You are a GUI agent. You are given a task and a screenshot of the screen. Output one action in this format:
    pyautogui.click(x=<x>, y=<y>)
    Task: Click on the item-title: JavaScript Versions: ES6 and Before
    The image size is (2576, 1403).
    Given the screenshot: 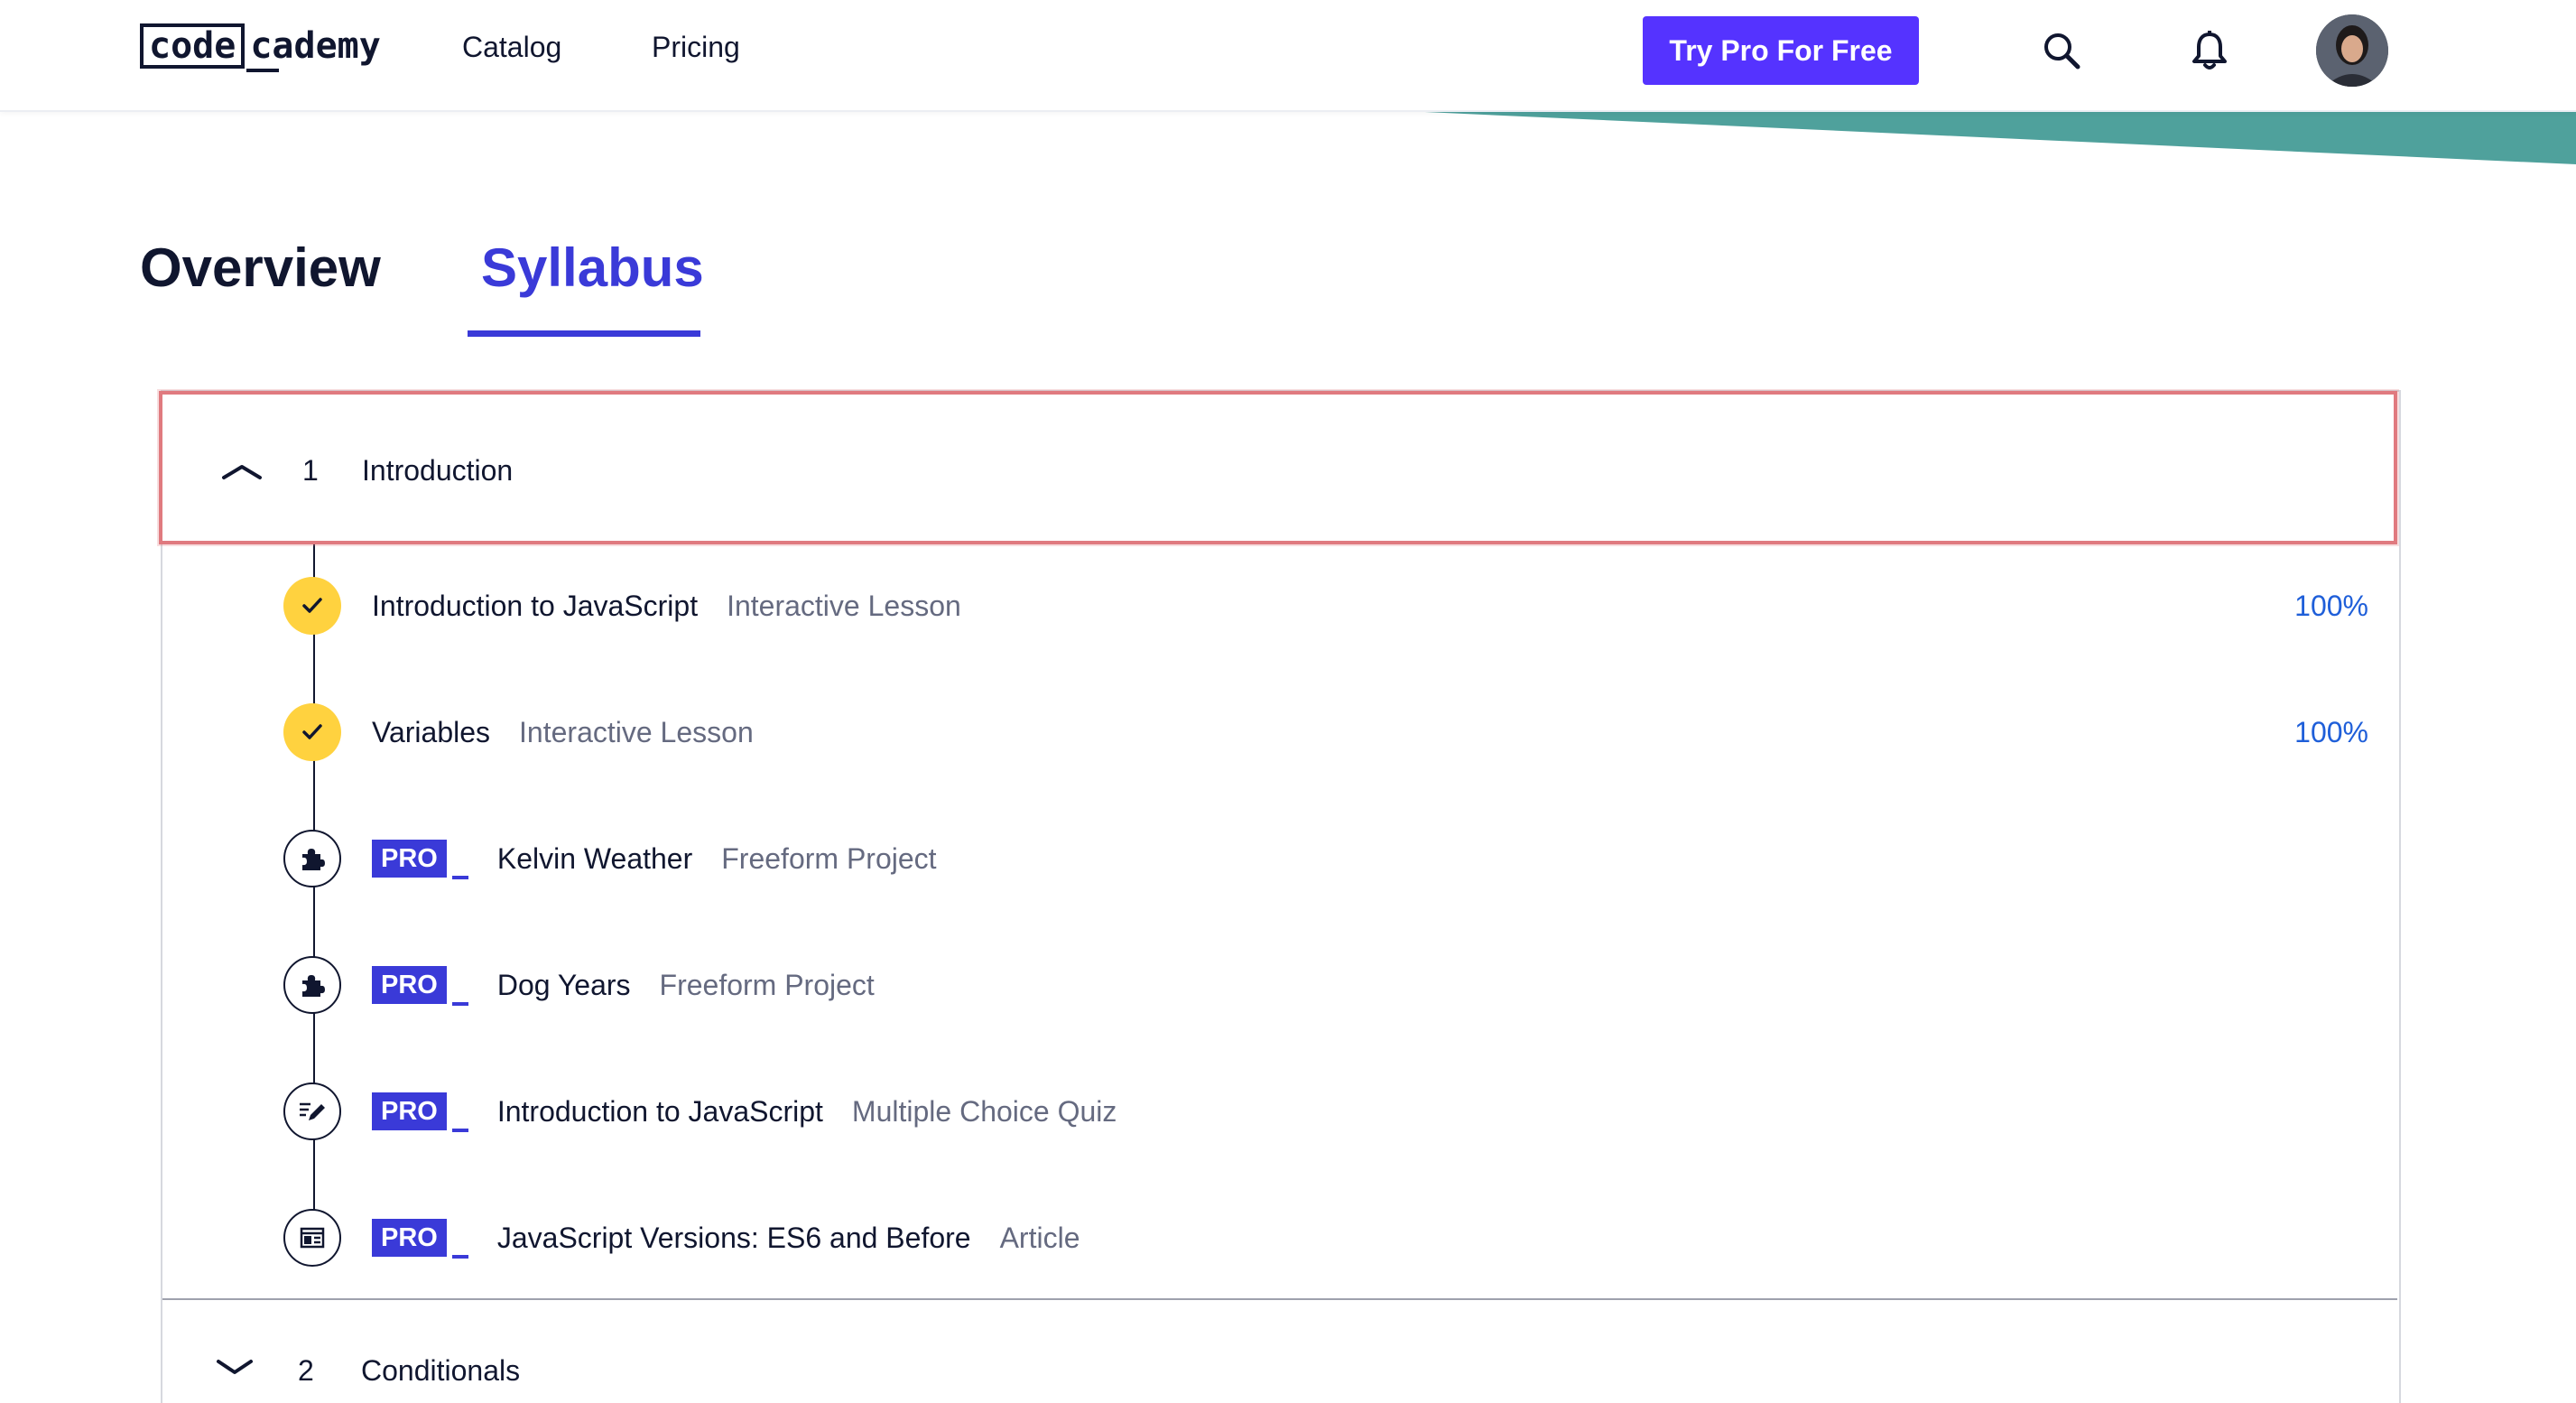 What is the action you would take?
    pyautogui.click(x=733, y=1237)
    